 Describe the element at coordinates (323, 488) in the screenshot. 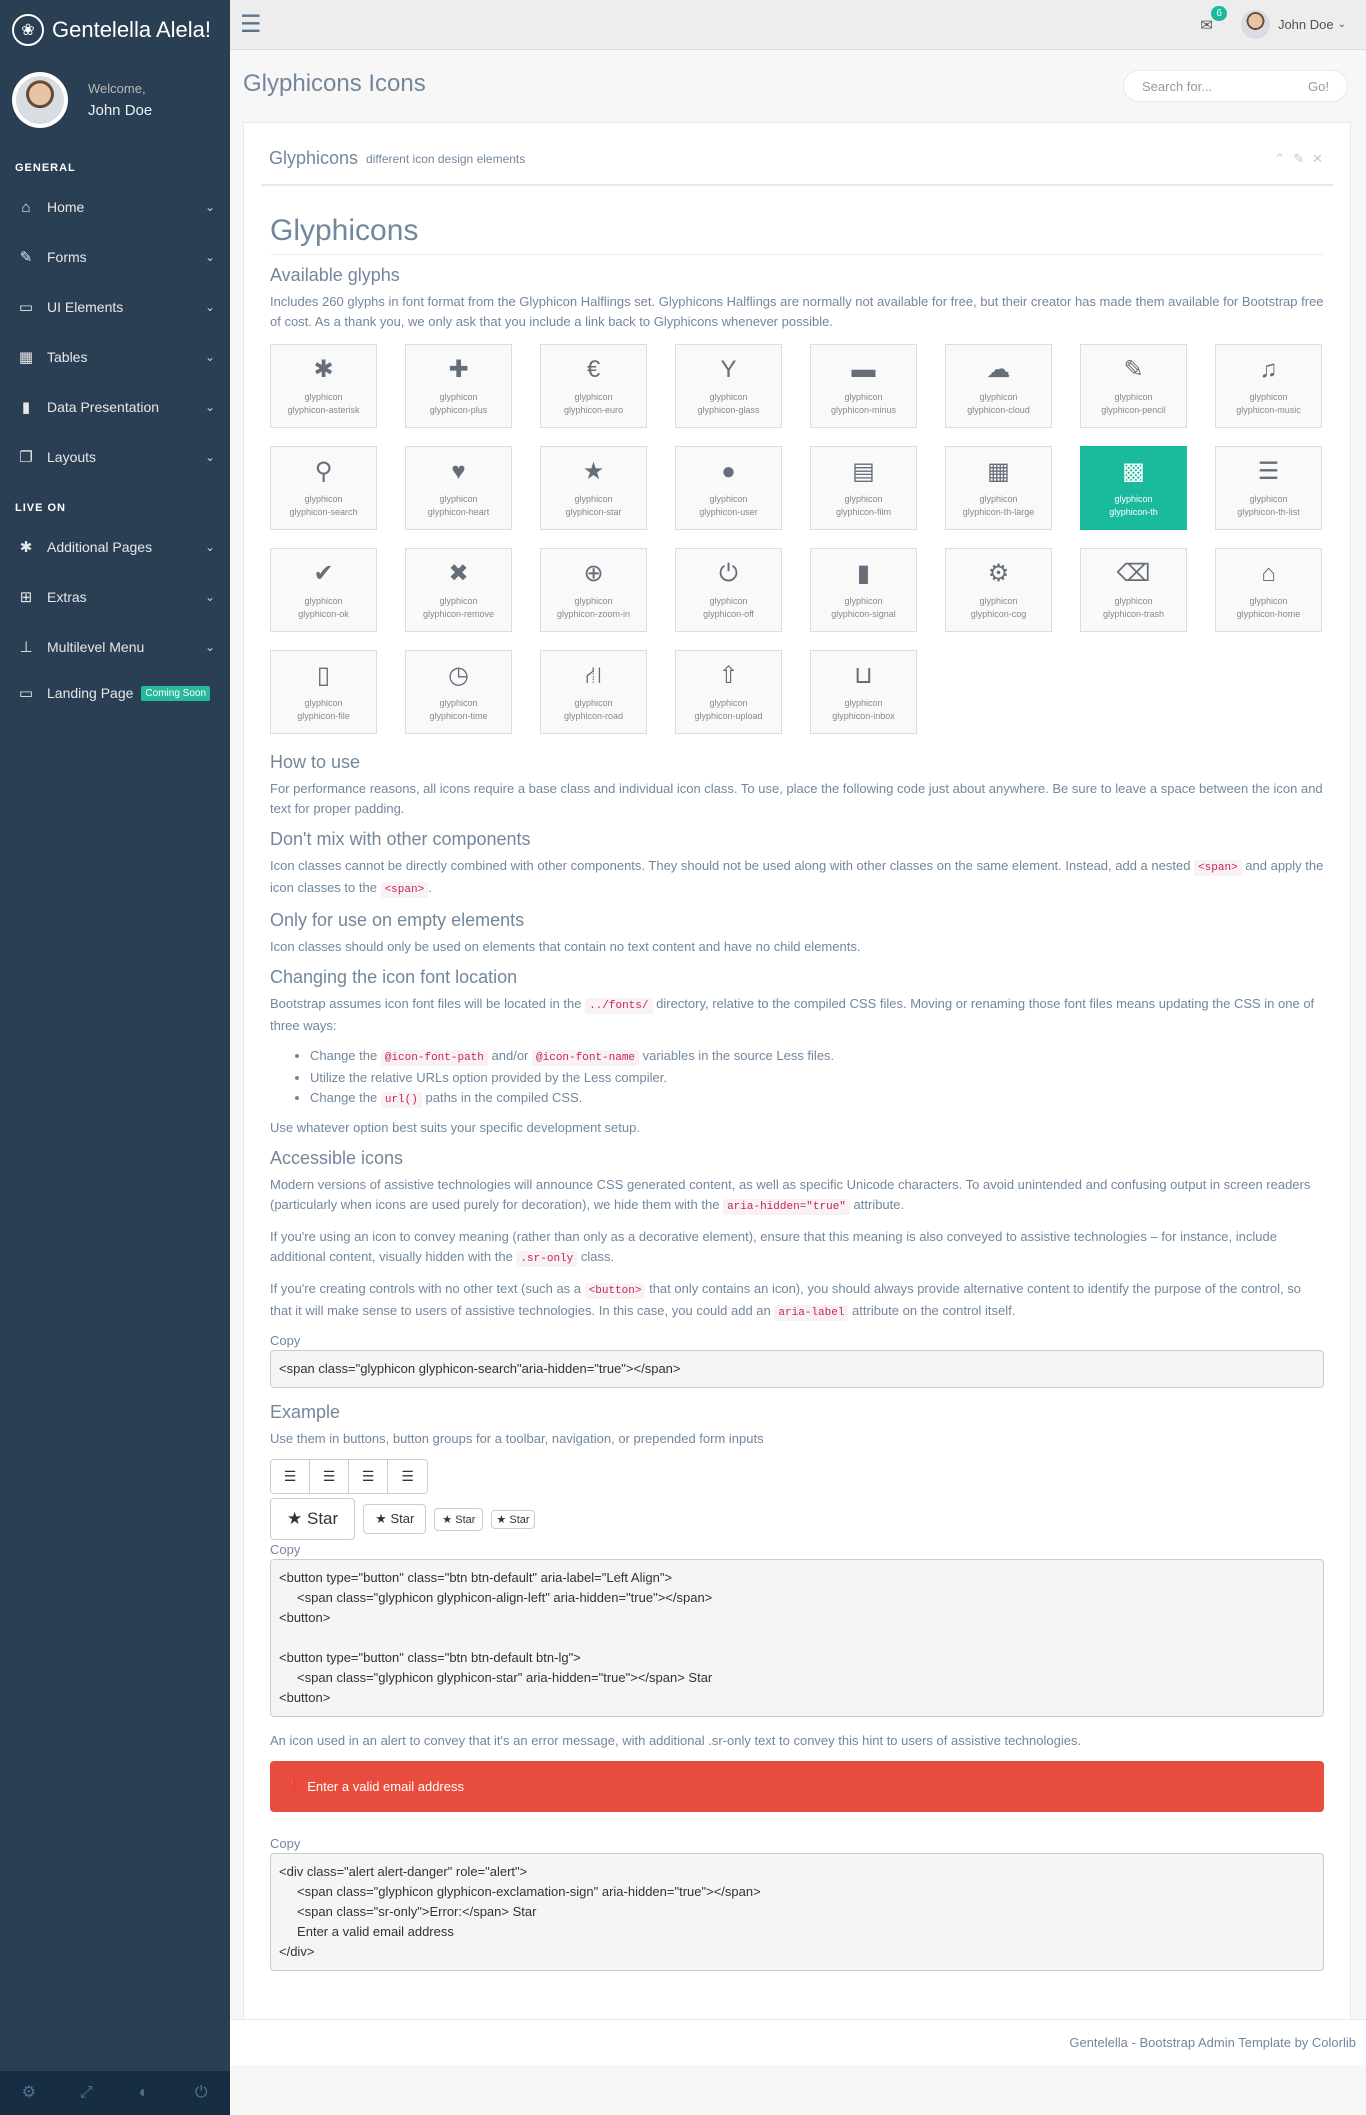

I see `glyph-tile: ⚲ glyphicon glyphicon-search` at that location.